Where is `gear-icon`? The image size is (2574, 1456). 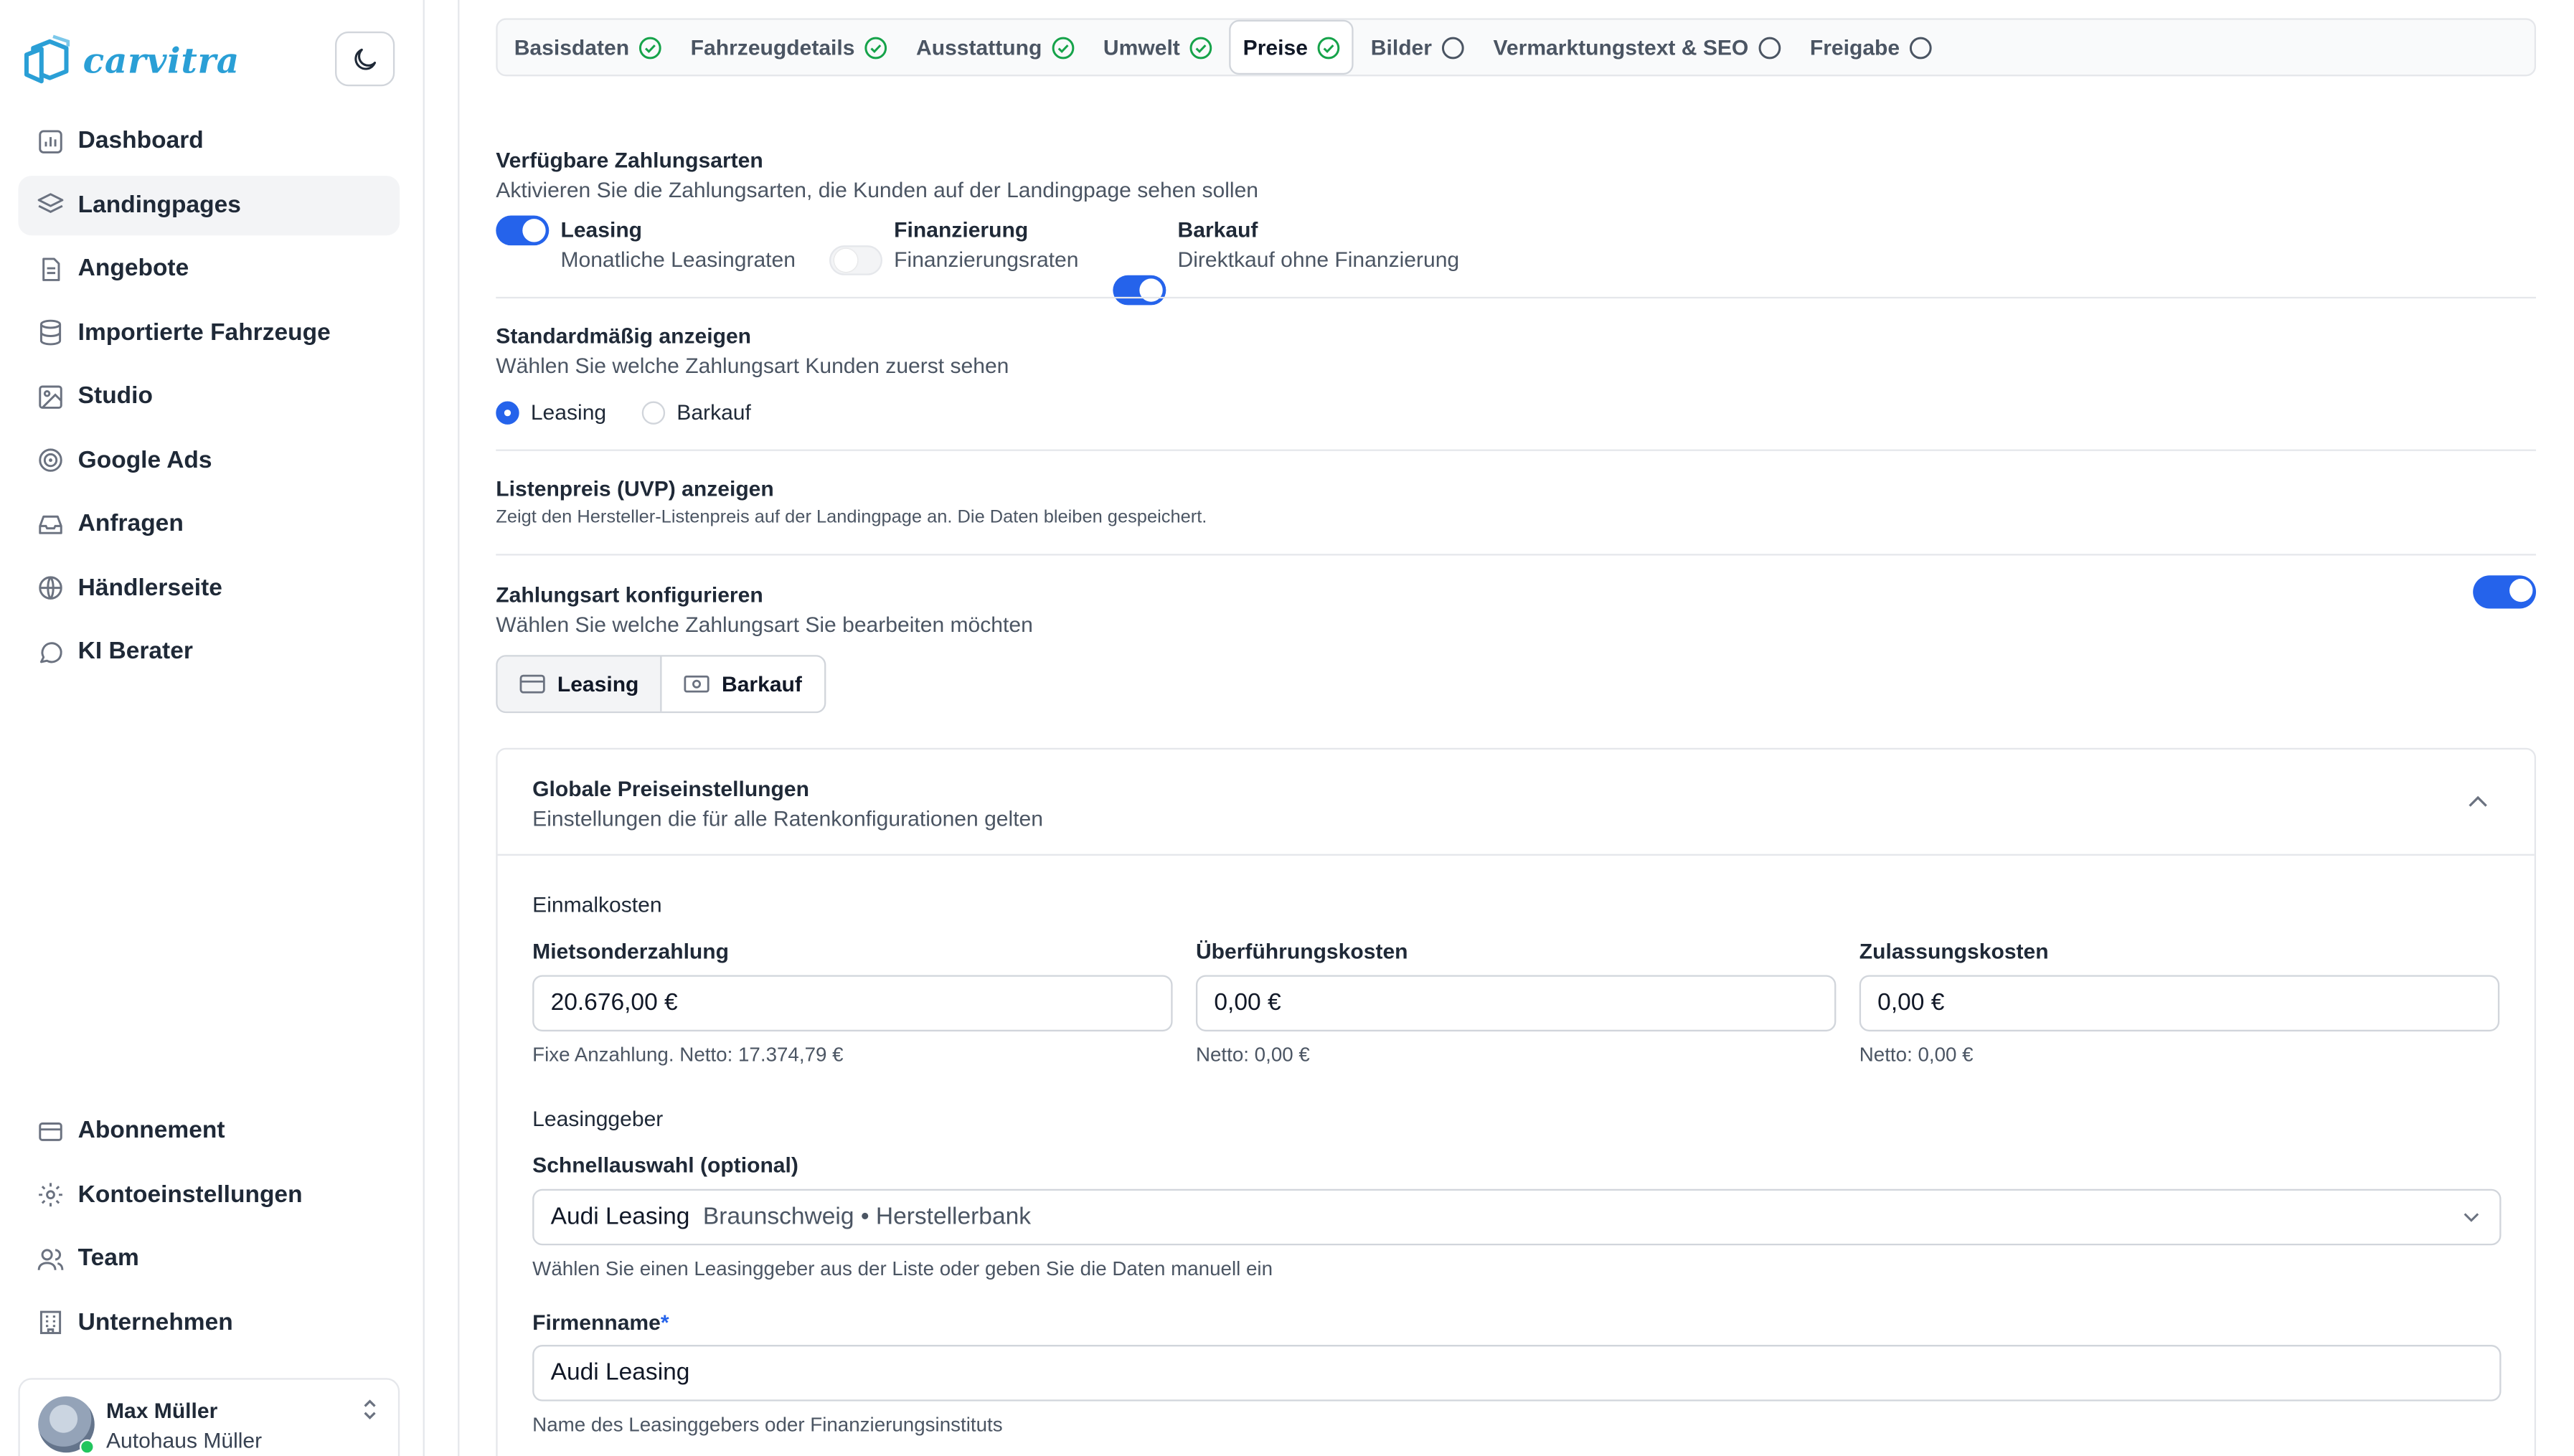 gear-icon is located at coordinates (51, 1195).